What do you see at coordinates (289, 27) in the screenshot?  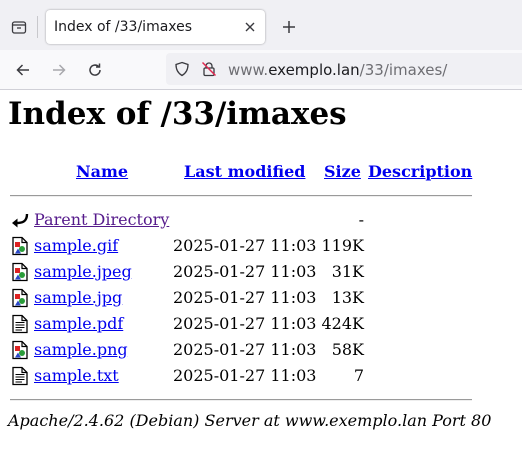 I see `new-tab-plus-icon` at bounding box center [289, 27].